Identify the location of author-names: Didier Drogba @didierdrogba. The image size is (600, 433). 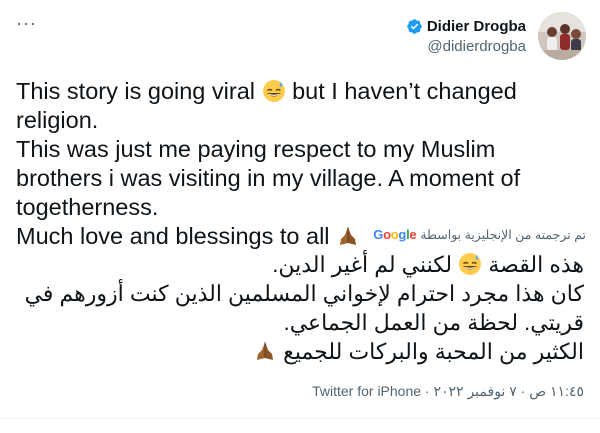
(466, 36).